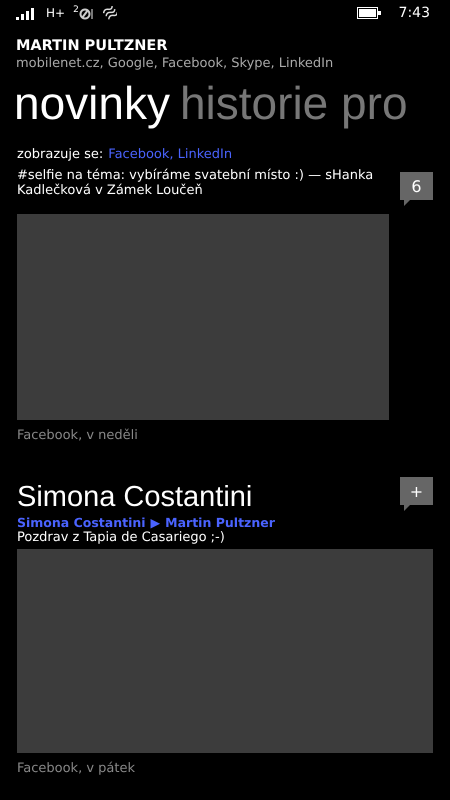  Describe the element at coordinates (170, 154) in the screenshot. I see `filter-link: Facebook, LinkedIn` at that location.